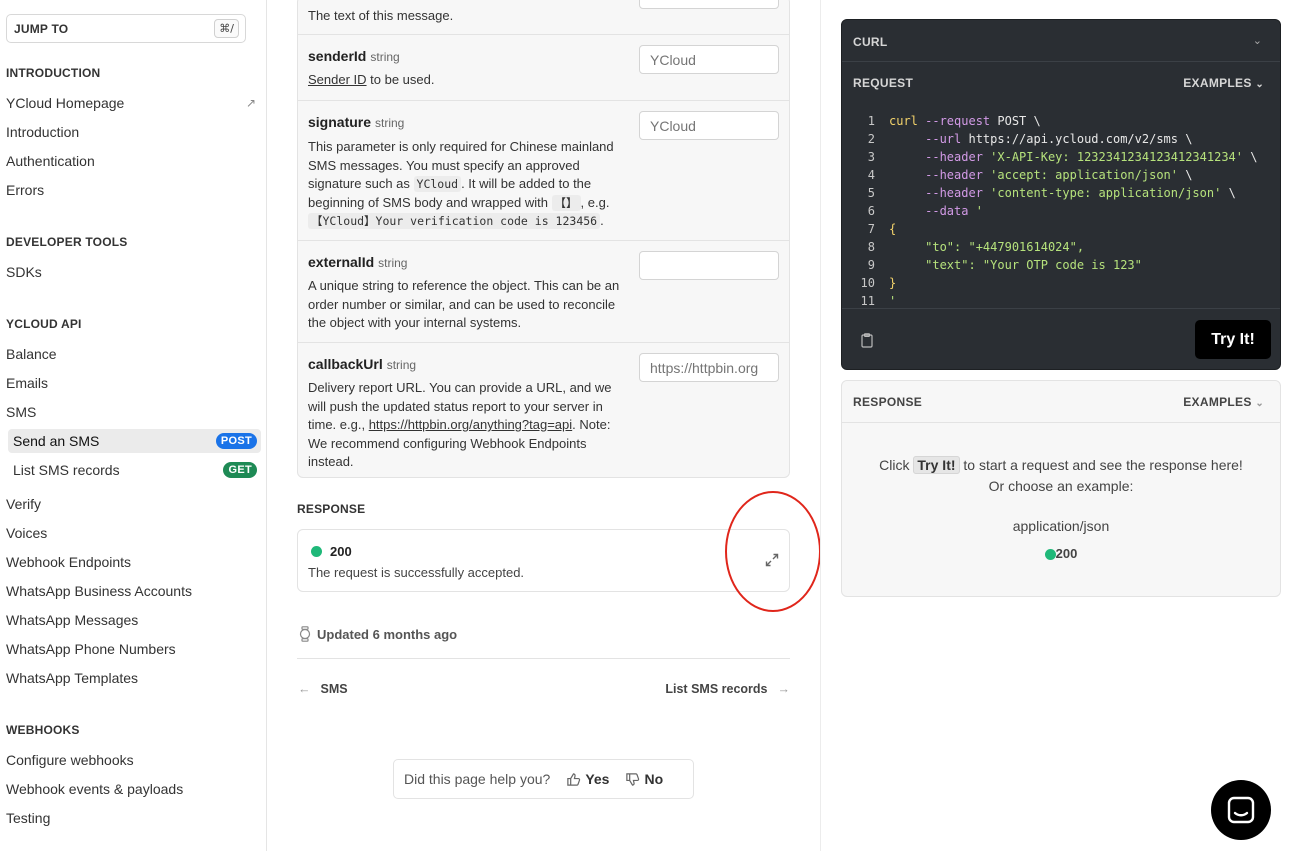 This screenshot has height=851, width=1302. What do you see at coordinates (240, 470) in the screenshot?
I see `method-badge-get: GET` at bounding box center [240, 470].